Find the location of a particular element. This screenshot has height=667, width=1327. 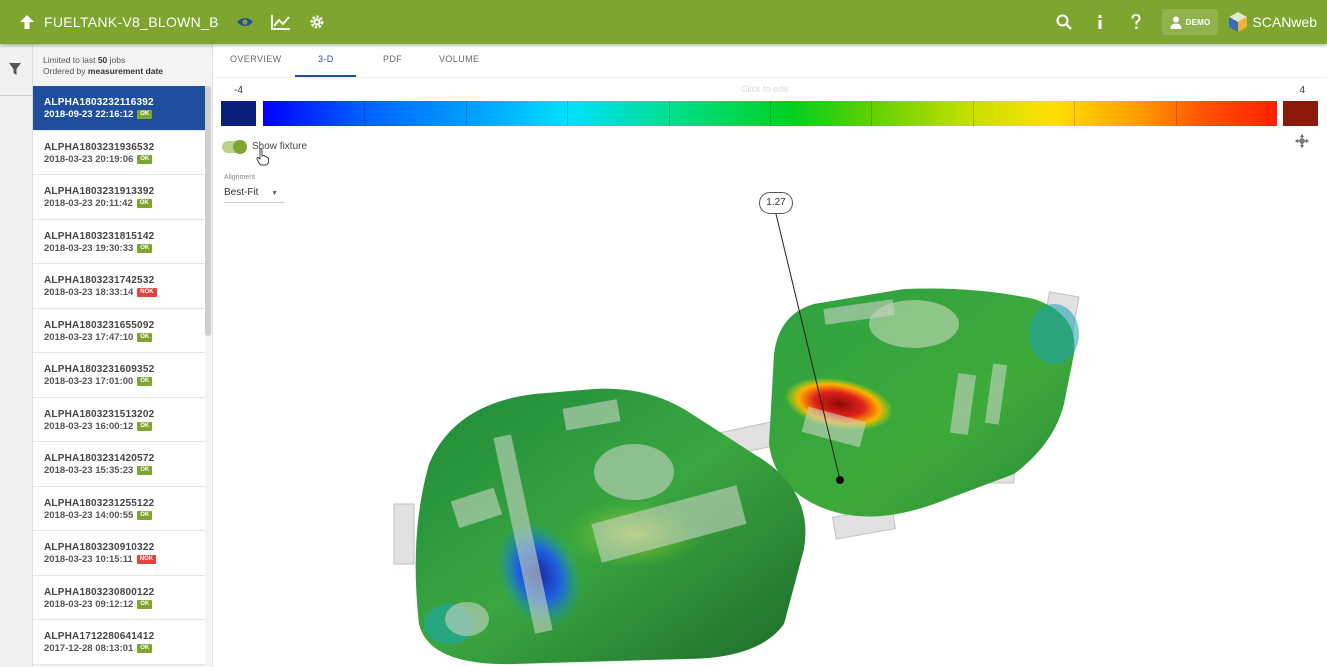

hand-cursor-icon is located at coordinates (262, 157).